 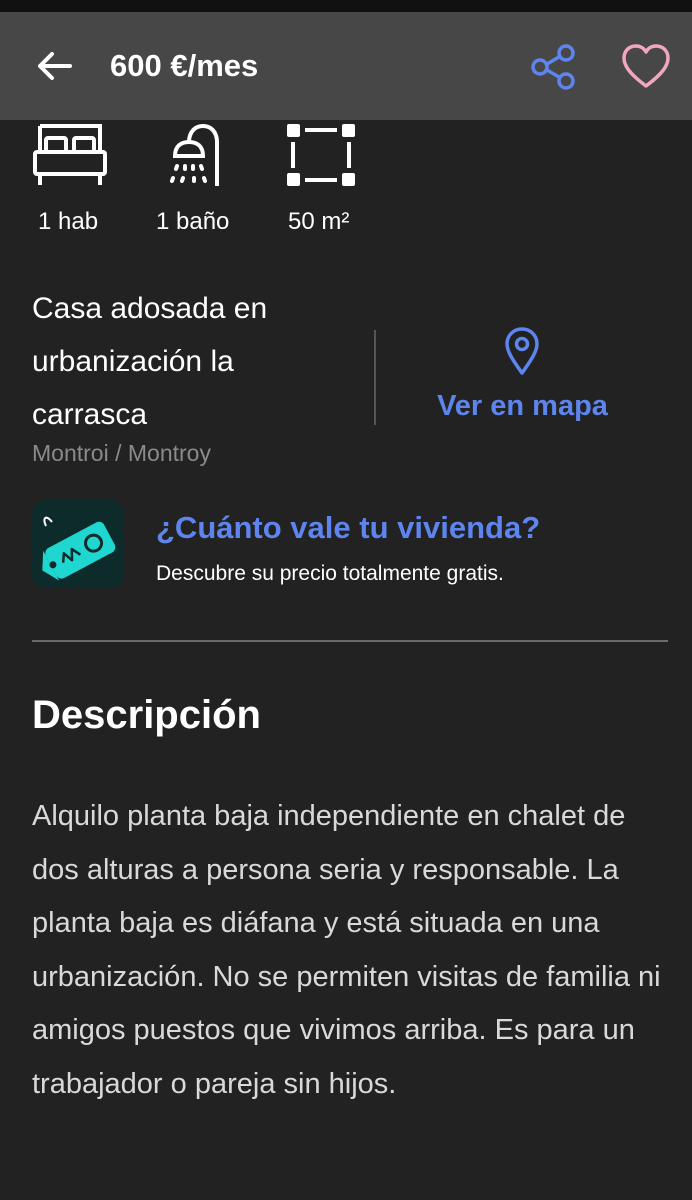 What do you see at coordinates (348, 527) in the screenshot?
I see `valuation-title: ¿Cuánto vale tu vivienda?` at bounding box center [348, 527].